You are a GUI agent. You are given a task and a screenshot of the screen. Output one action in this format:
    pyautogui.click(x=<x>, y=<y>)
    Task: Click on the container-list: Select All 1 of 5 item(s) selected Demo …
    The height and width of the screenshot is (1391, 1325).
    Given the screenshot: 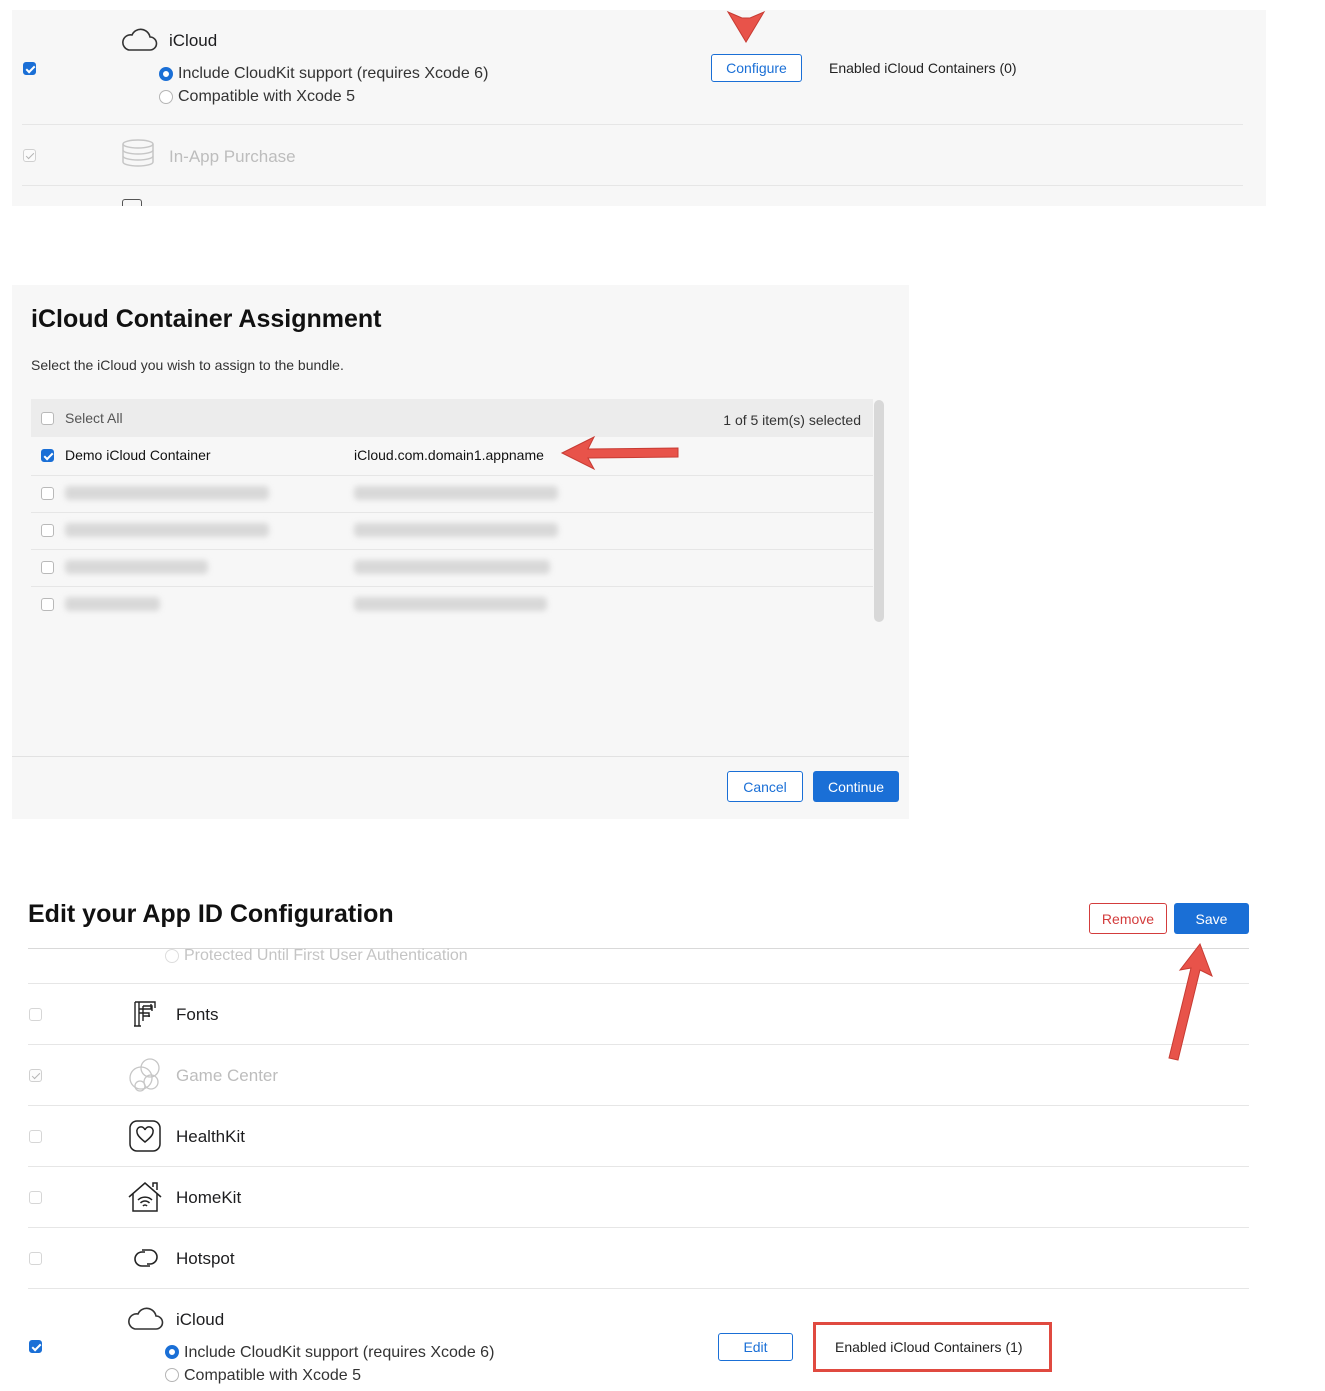 What is the action you would take?
    pyautogui.click(x=452, y=512)
    